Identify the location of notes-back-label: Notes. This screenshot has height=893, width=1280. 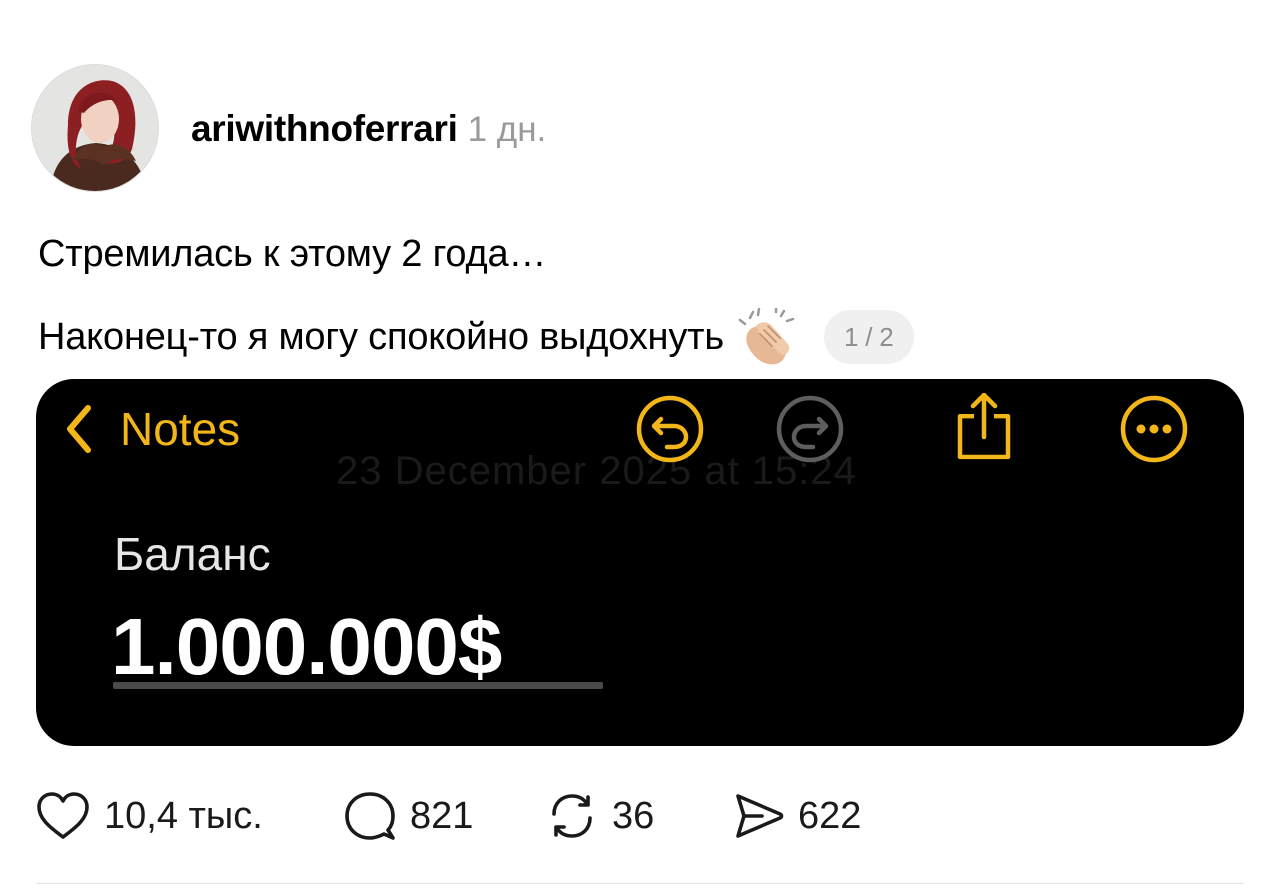
(180, 429).